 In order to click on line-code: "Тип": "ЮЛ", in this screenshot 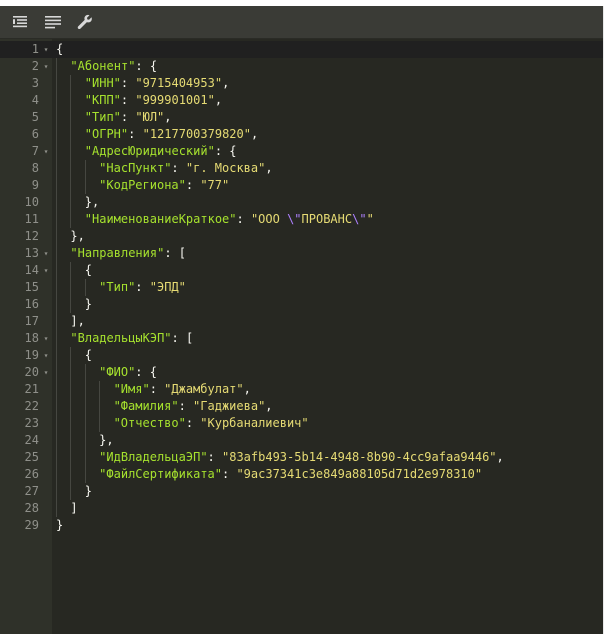, I will do `click(114, 117)`.